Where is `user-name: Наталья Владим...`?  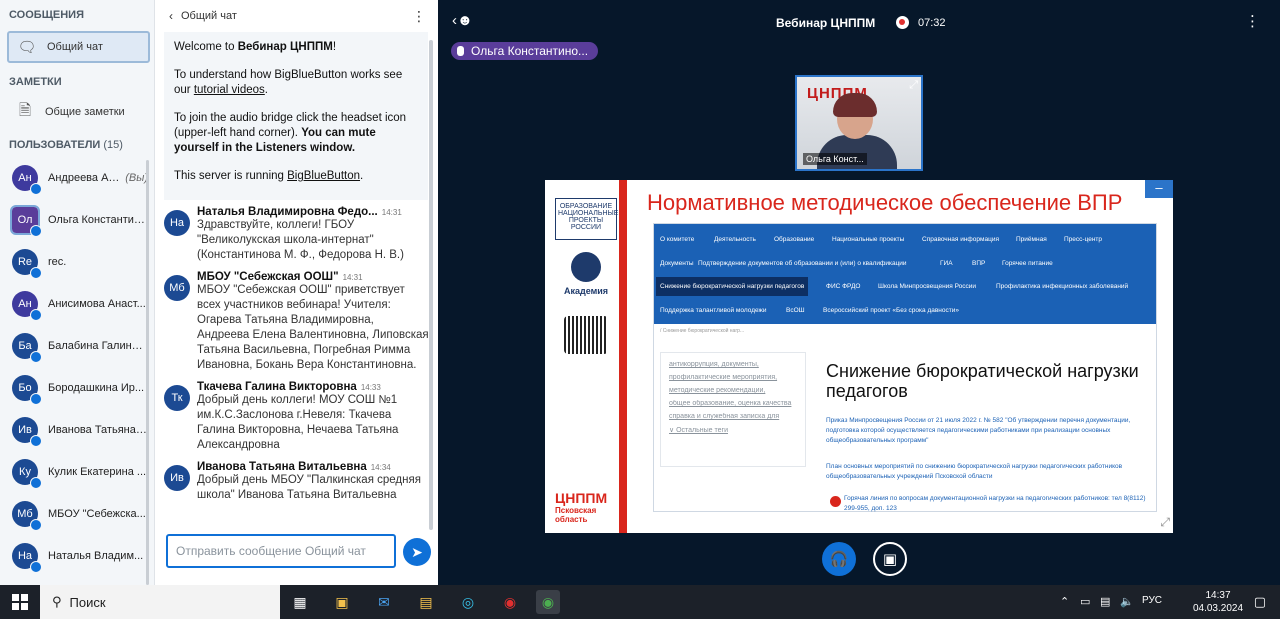 user-name: Наталья Владим... is located at coordinates (96, 556).